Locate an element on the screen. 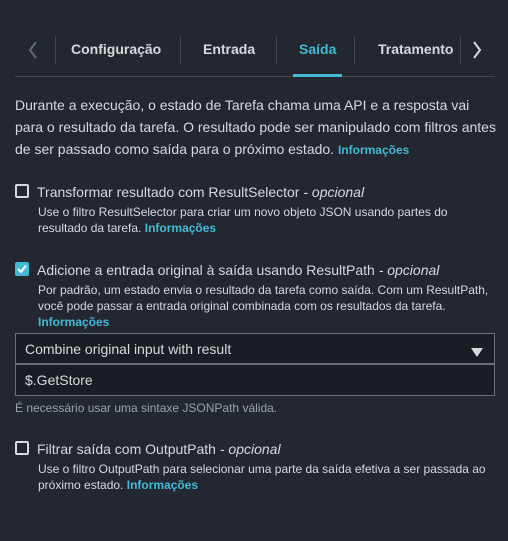 The width and height of the screenshot is (508, 541). result-path-mode-value: Combine original input with result is located at coordinates (128, 348).